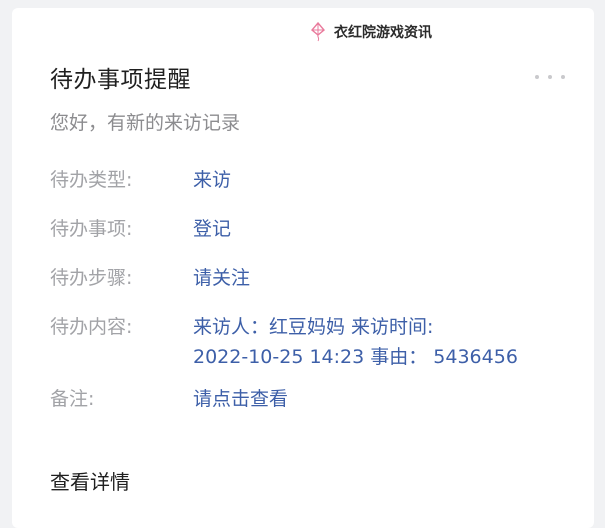 This screenshot has width=605, height=528. I want to click on remark-link: 请点击查看, so click(390, 399).